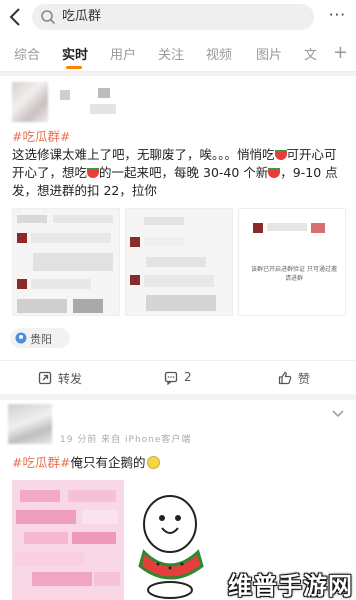 The image size is (356, 600). I want to click on tab-following: 关注, so click(171, 53).